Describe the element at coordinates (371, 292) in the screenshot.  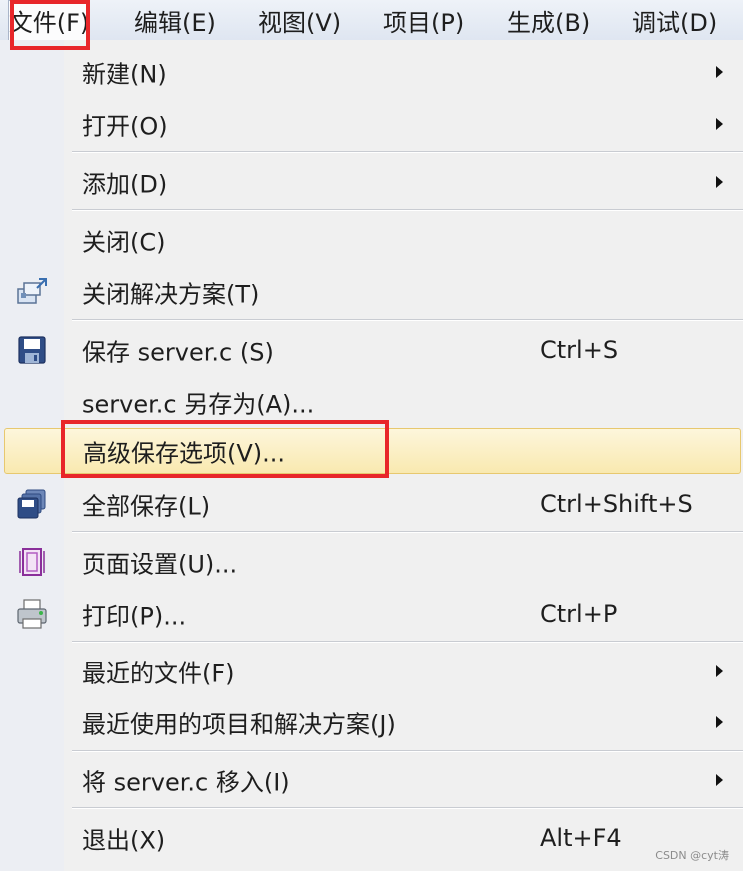
I see `menu-item-close-solution: 关闭解决方案(T)` at that location.